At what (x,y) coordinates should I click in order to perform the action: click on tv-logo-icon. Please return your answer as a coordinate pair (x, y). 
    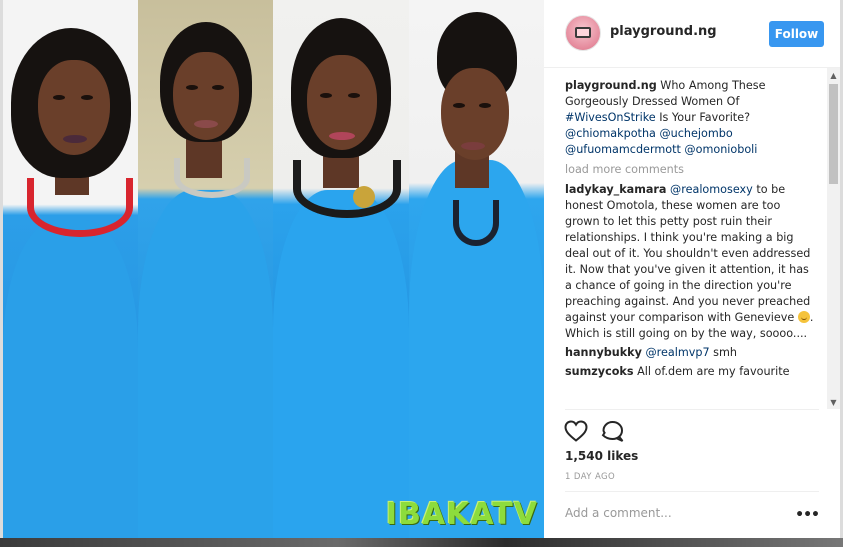
    Looking at the image, I should click on (583, 32).